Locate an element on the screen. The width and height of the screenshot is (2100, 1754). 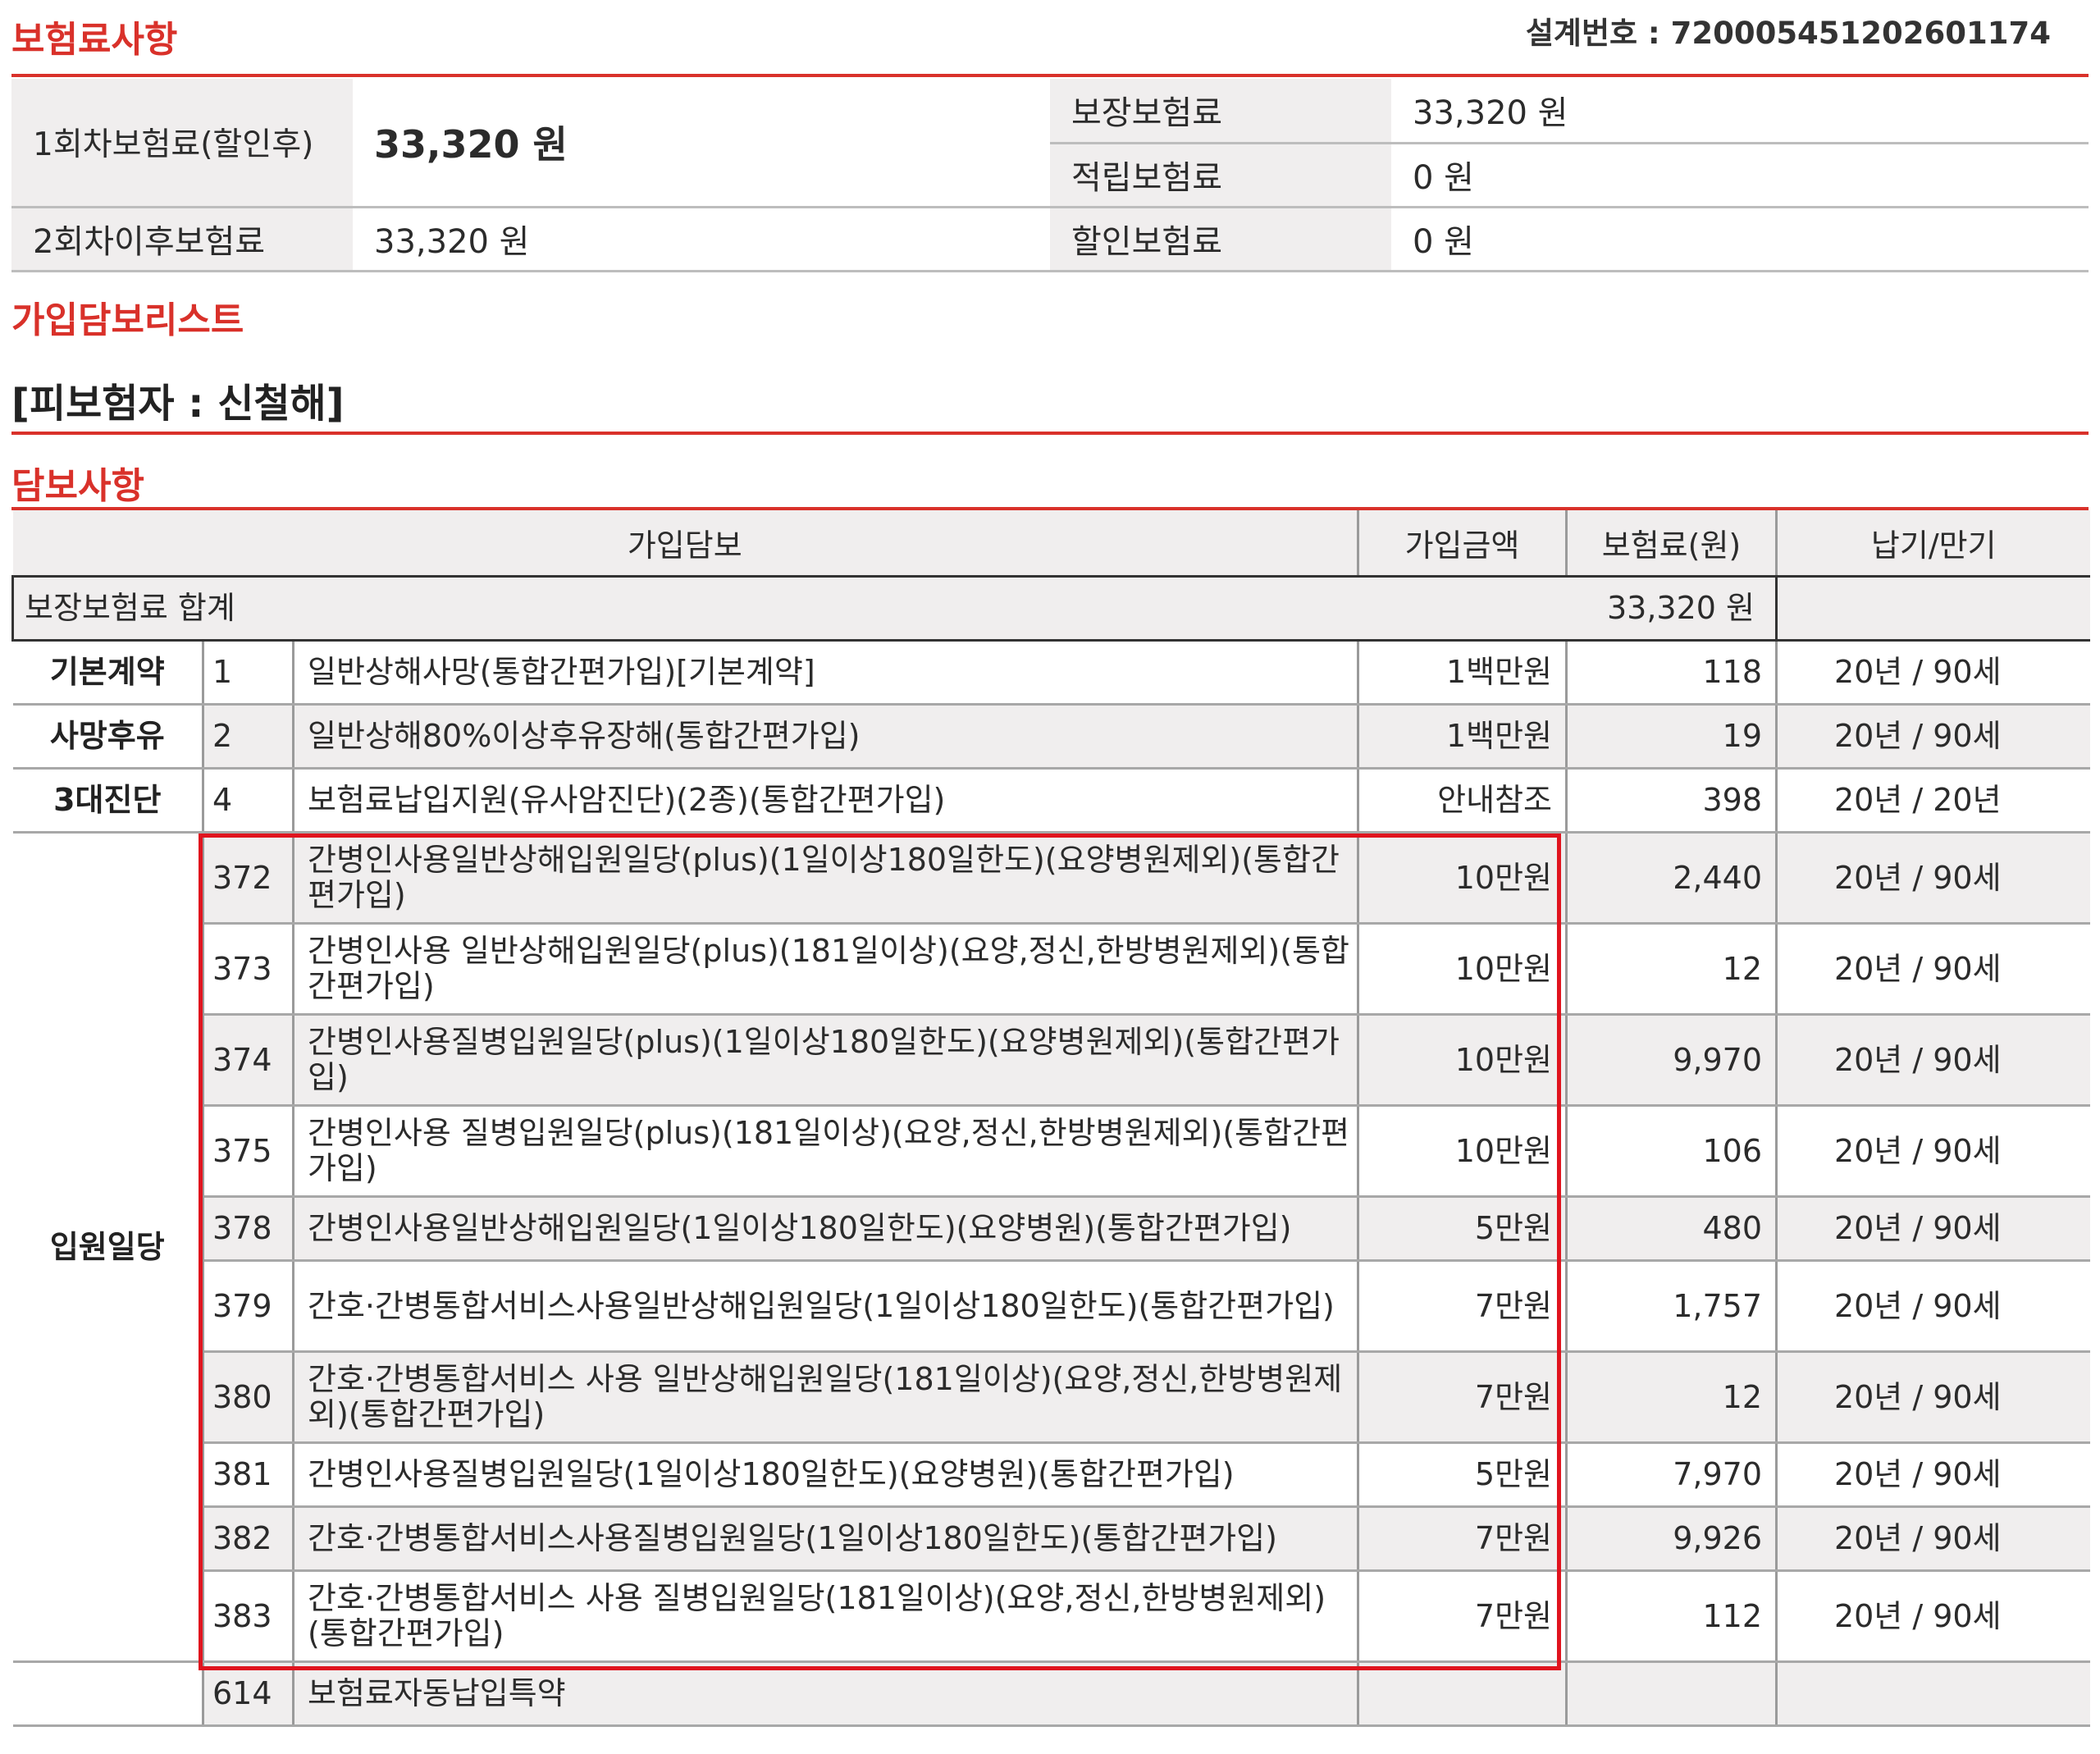
coverage-premium is located at coordinates (1672, 1694).